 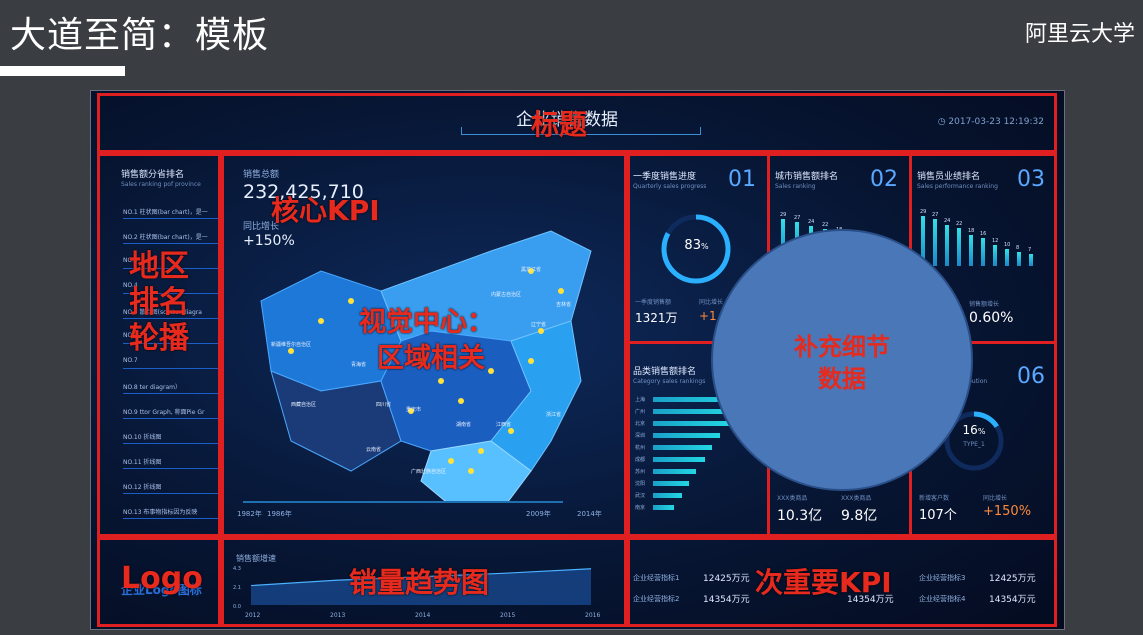 What do you see at coordinates (426, 341) in the screenshot?
I see `annotation-visual-center: 视觉中心： 区域相关` at bounding box center [426, 341].